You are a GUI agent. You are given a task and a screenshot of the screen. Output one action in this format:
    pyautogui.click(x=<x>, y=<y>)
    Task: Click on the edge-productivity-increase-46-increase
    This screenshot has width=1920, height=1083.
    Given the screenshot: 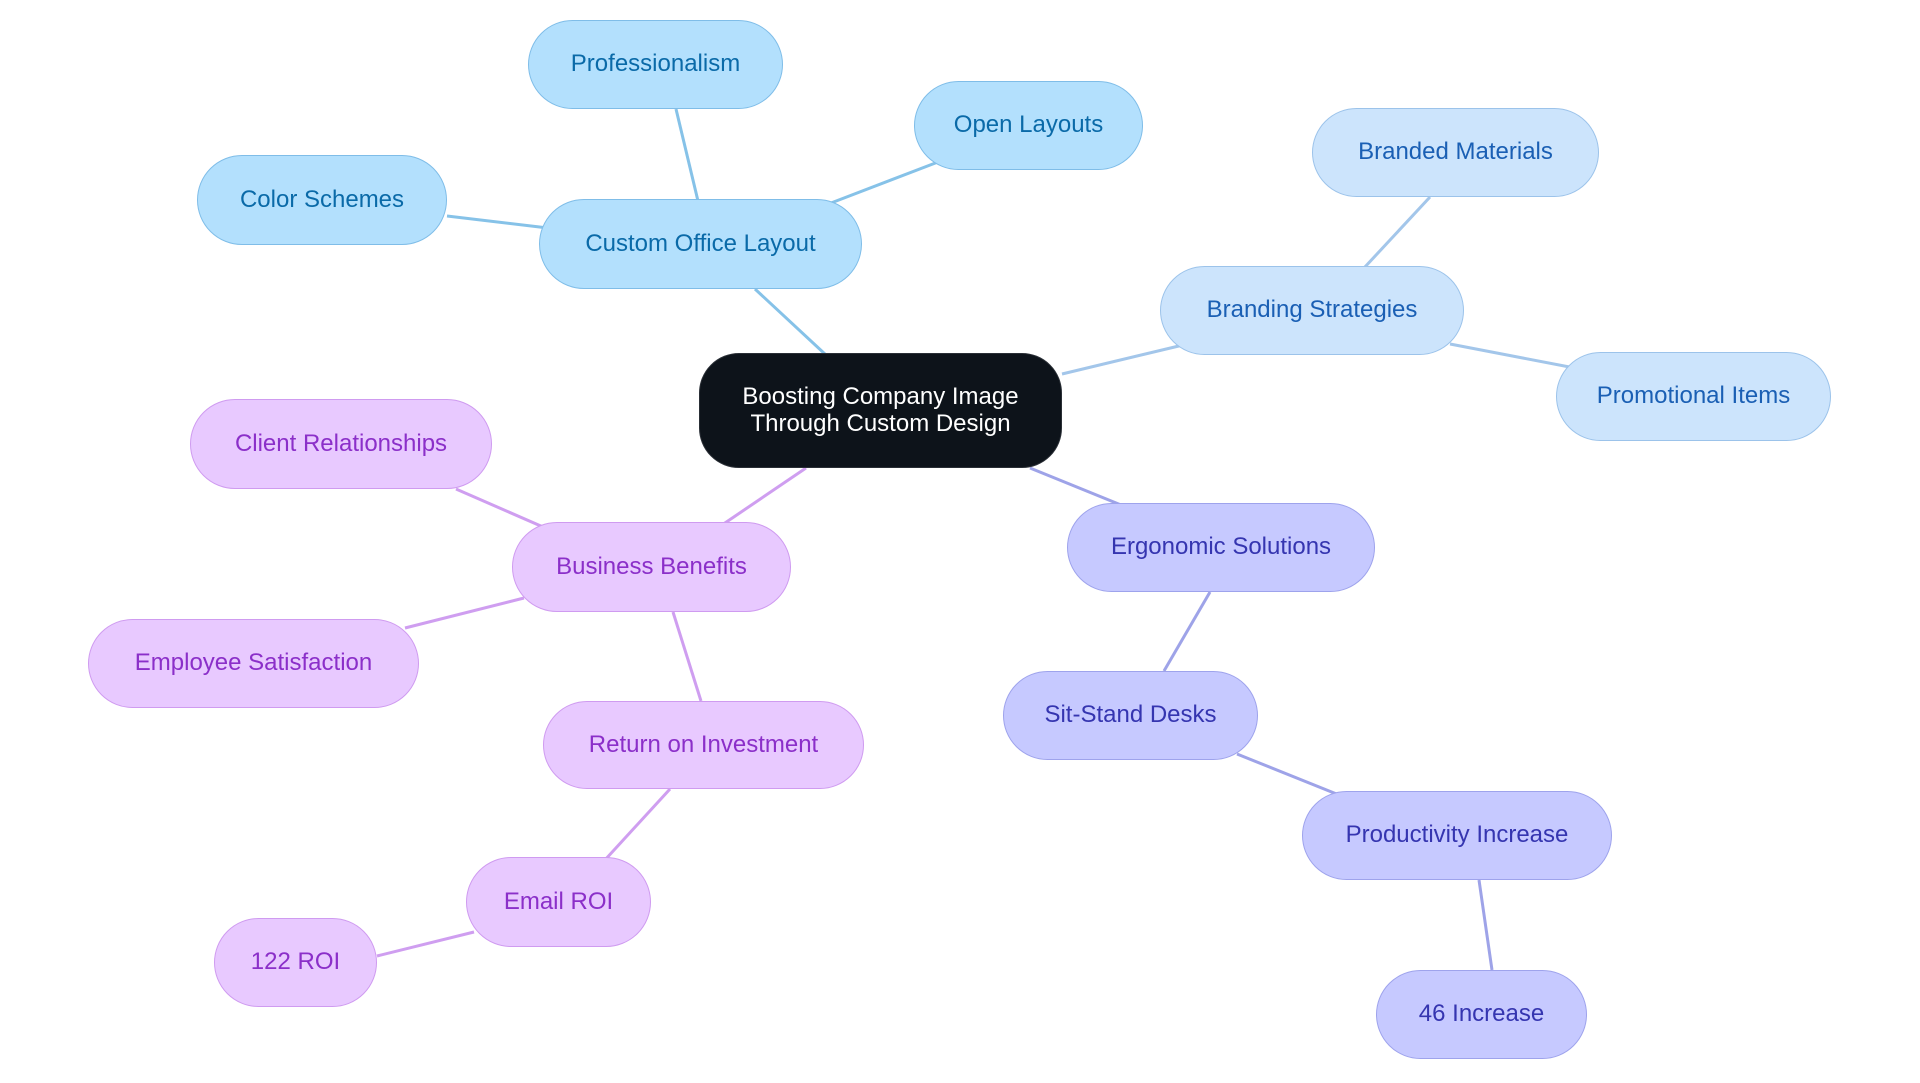 What is the action you would take?
    pyautogui.click(x=1485, y=925)
    